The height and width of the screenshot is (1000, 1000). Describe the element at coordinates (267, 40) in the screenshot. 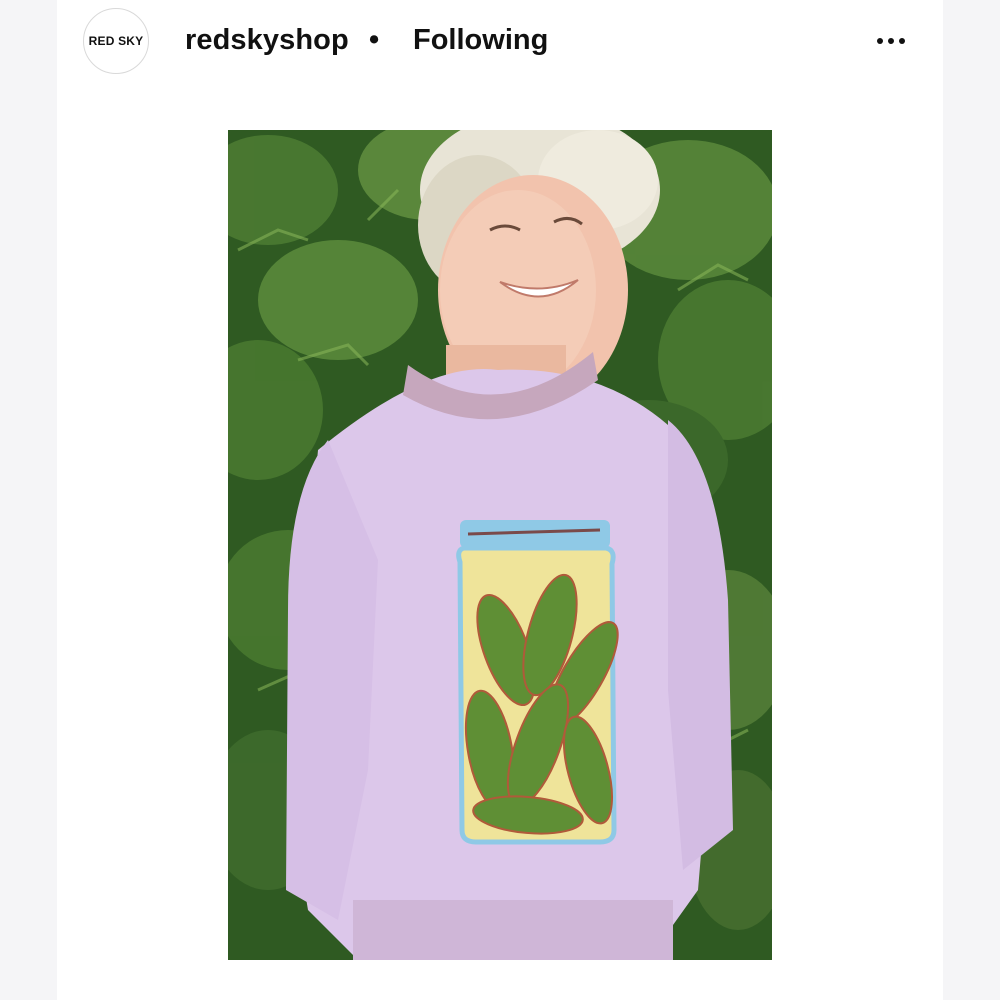

I see `username-link: redskyshop` at that location.